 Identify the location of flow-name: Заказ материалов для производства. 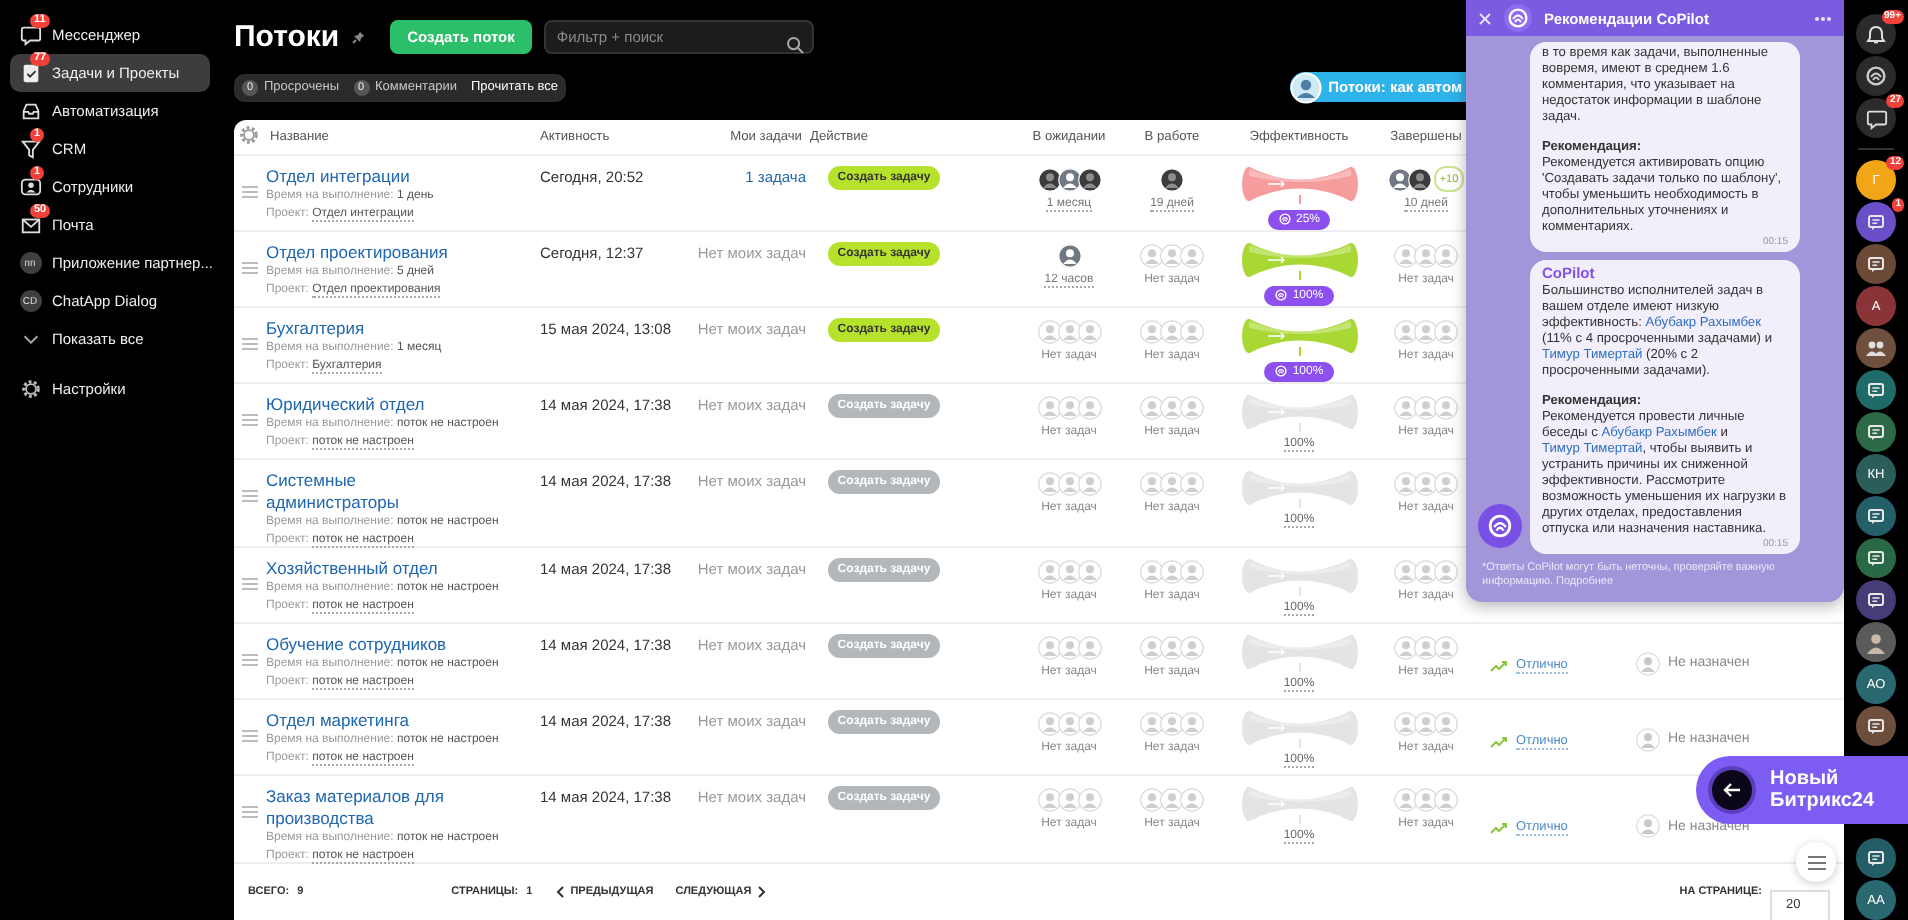
(366, 807).